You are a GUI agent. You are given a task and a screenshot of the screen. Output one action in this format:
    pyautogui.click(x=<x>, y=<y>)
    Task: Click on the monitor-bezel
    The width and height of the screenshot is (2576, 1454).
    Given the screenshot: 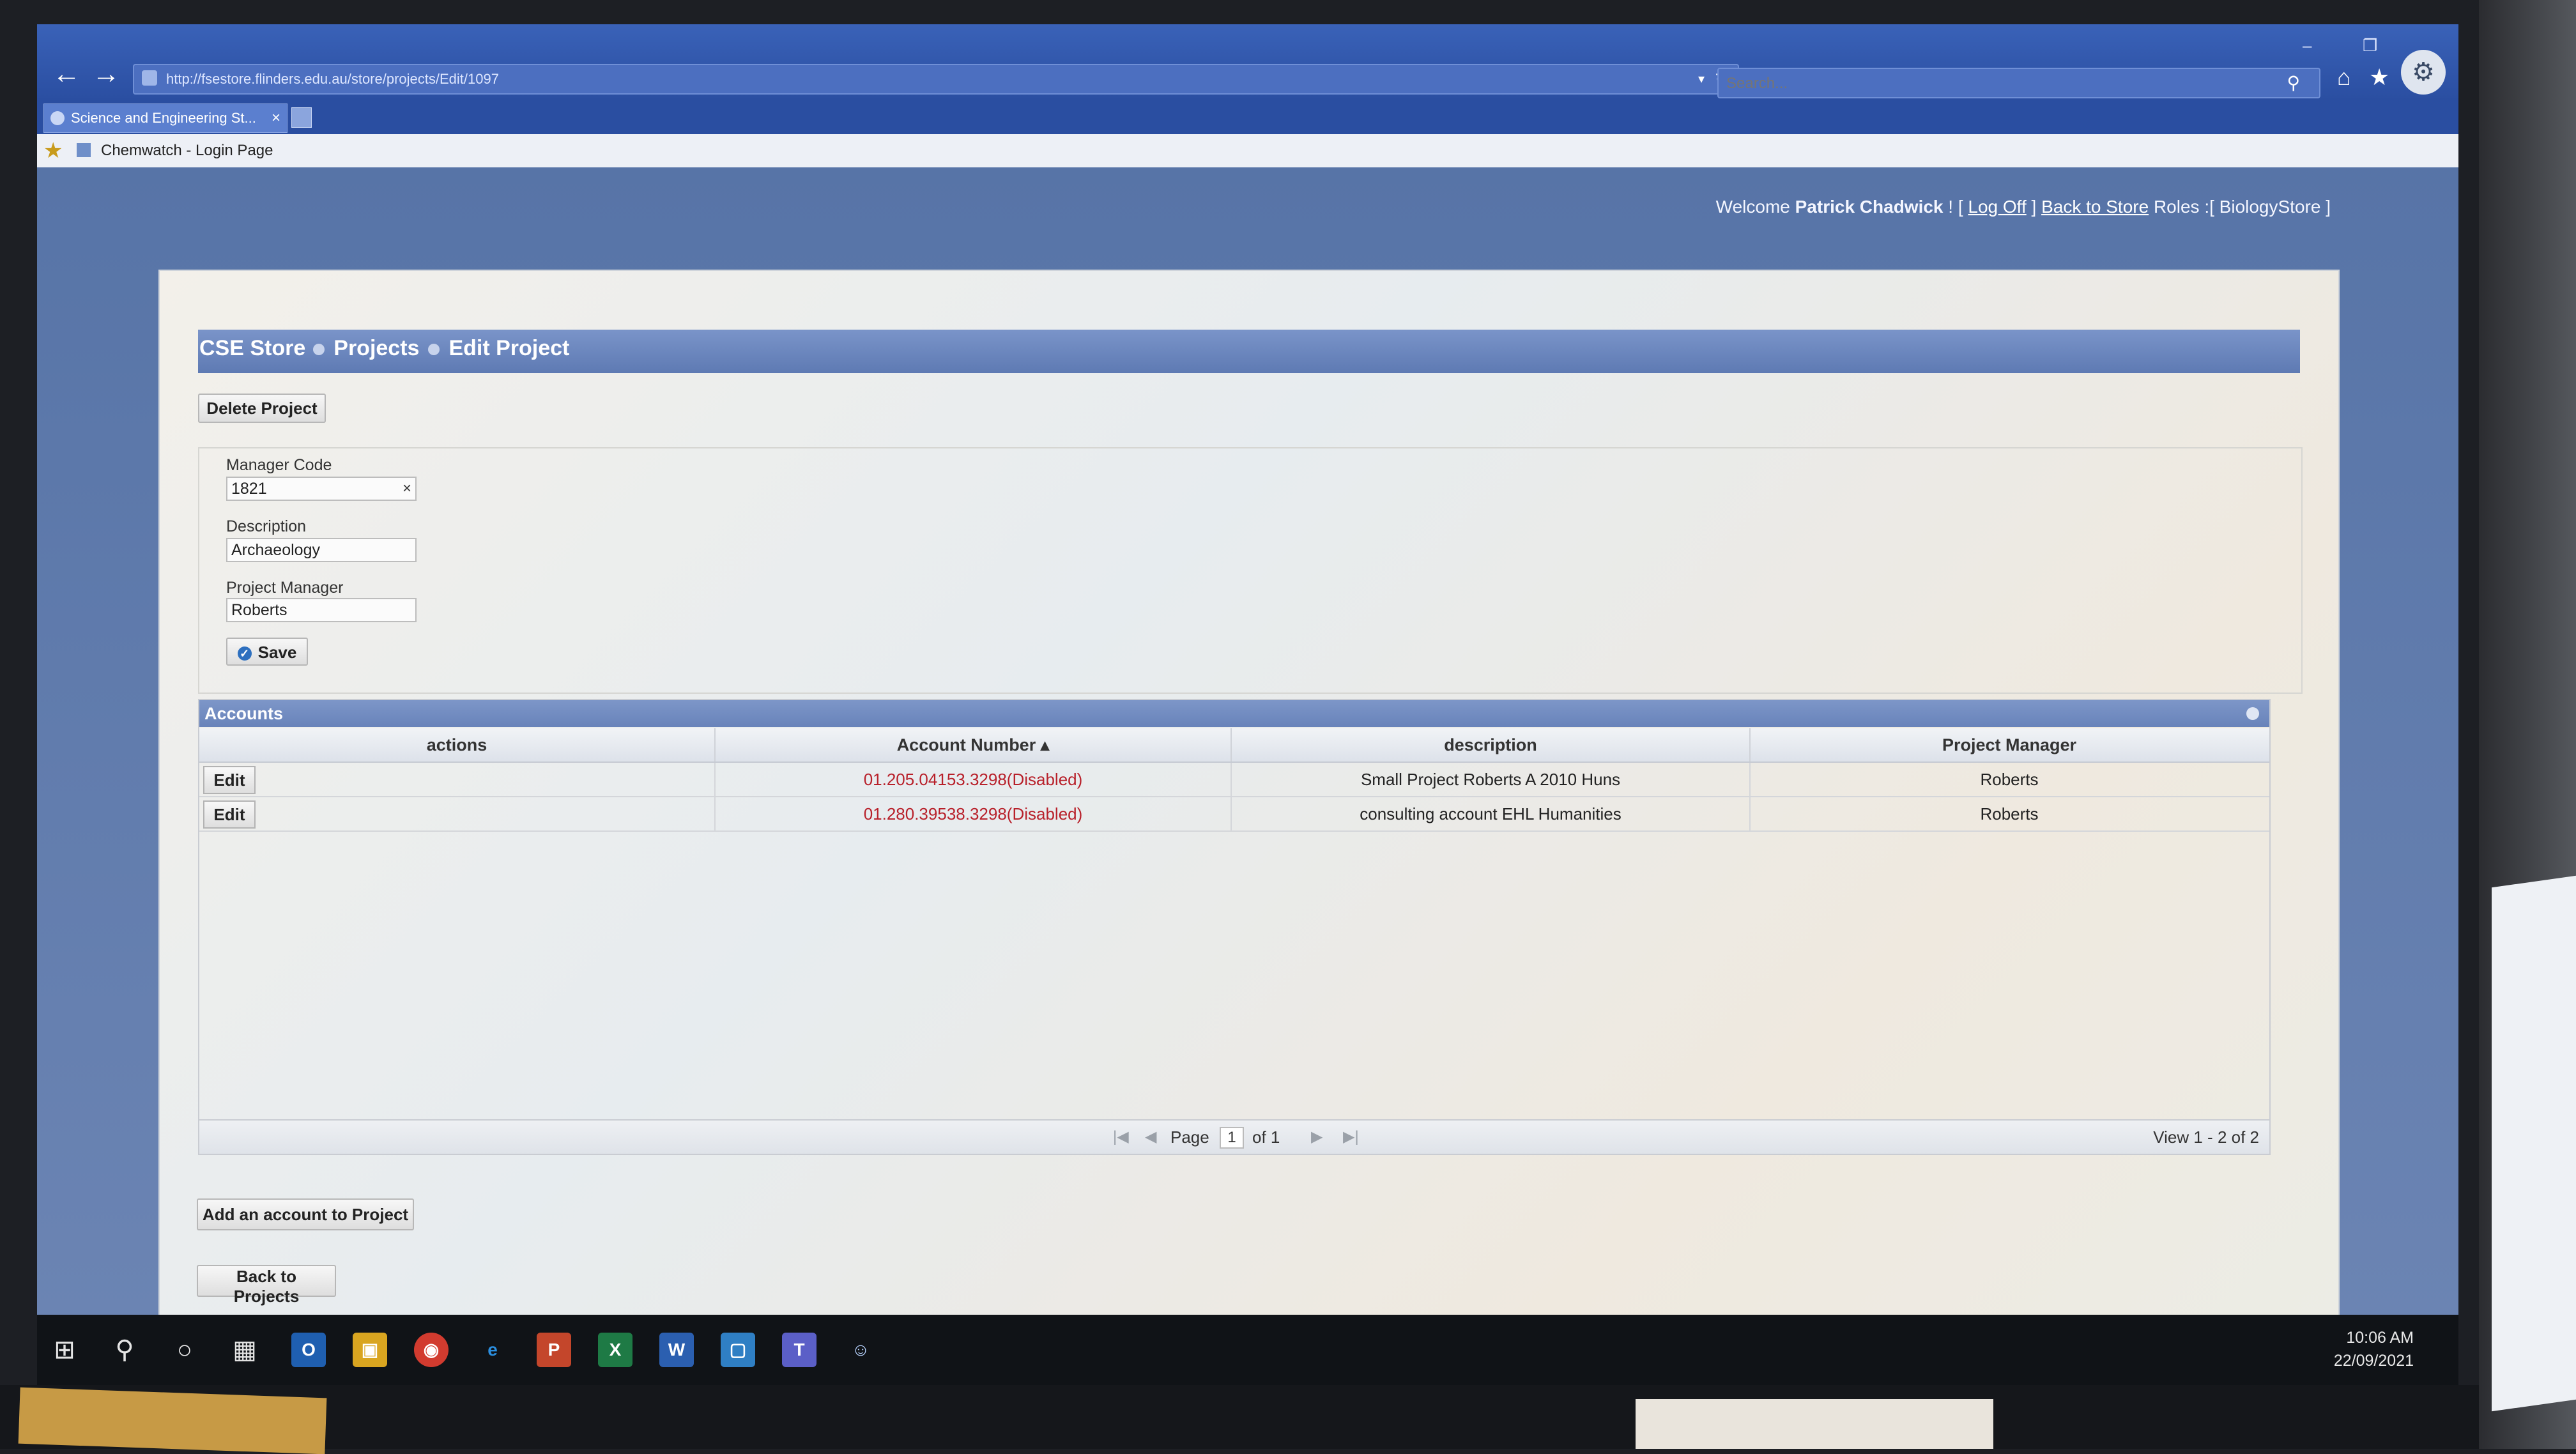 What is the action you would take?
    pyautogui.click(x=1288, y=1417)
    